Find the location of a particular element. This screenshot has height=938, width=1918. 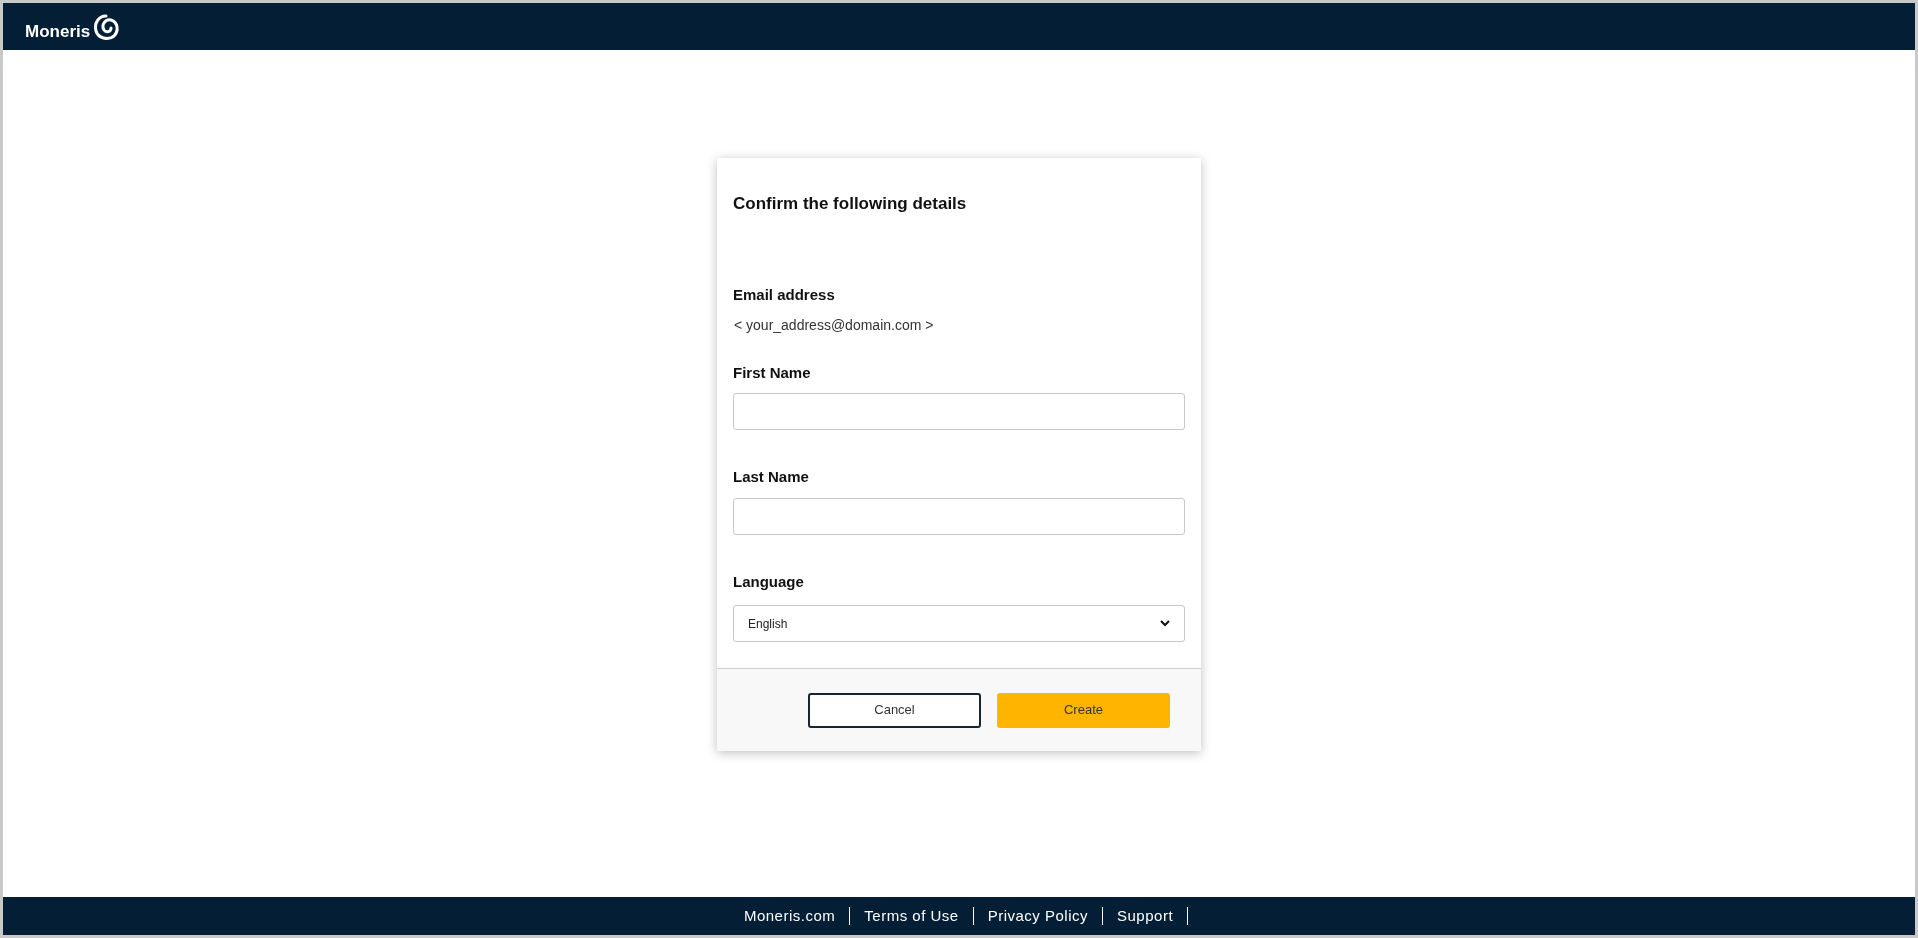

create-button: Create is located at coordinates (1083, 710).